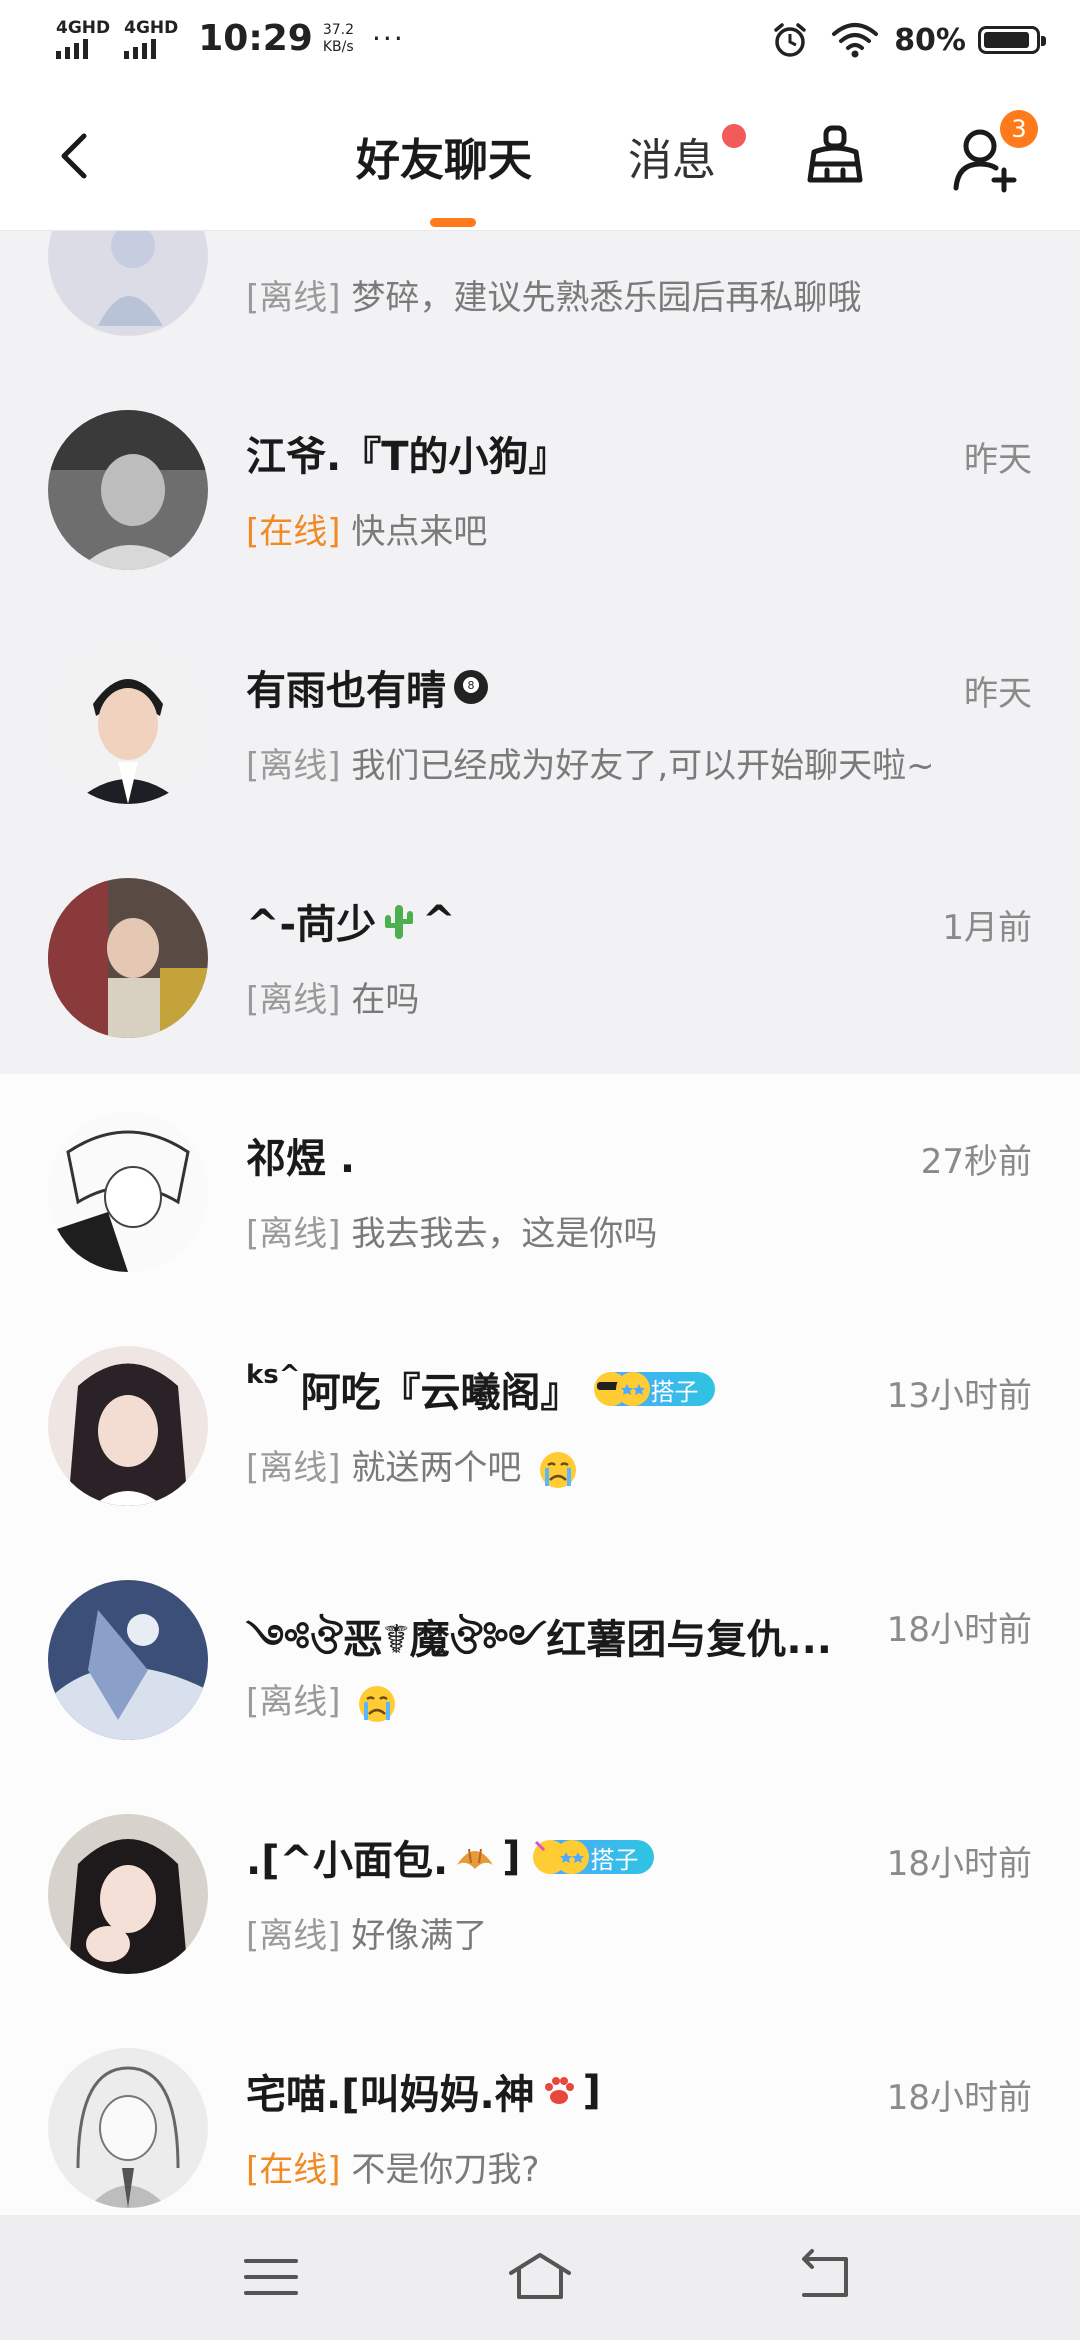 This screenshot has width=1080, height=2340. What do you see at coordinates (504, 1234) in the screenshot?
I see `message-preview: 我去我去，这是你吗` at bounding box center [504, 1234].